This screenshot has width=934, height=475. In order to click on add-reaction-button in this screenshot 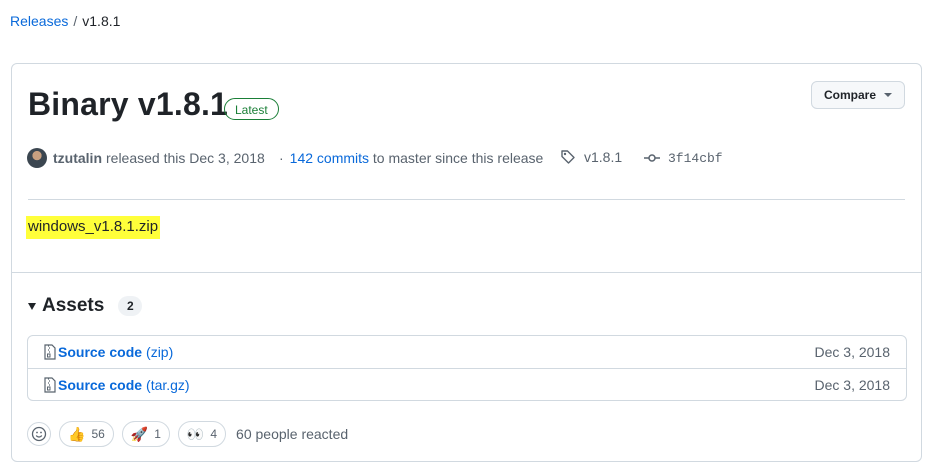, I will do `click(39, 434)`.